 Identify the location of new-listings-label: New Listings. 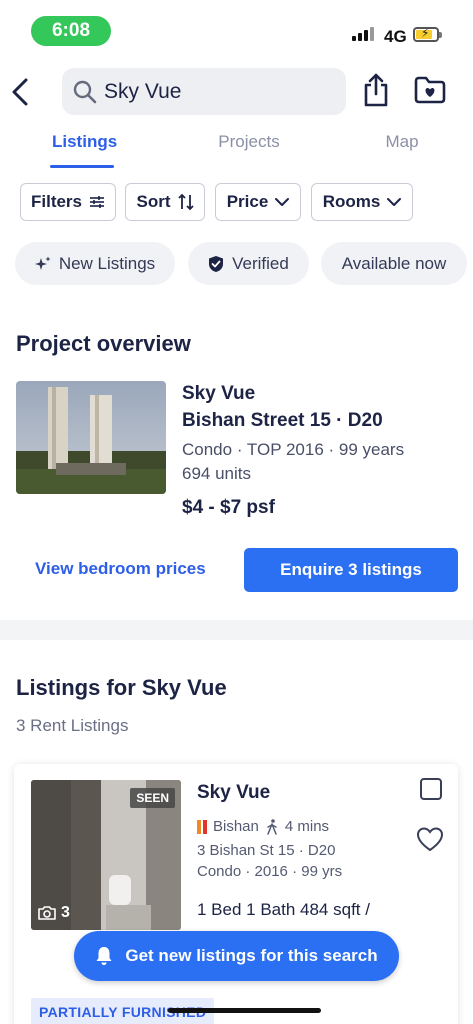
(107, 263).